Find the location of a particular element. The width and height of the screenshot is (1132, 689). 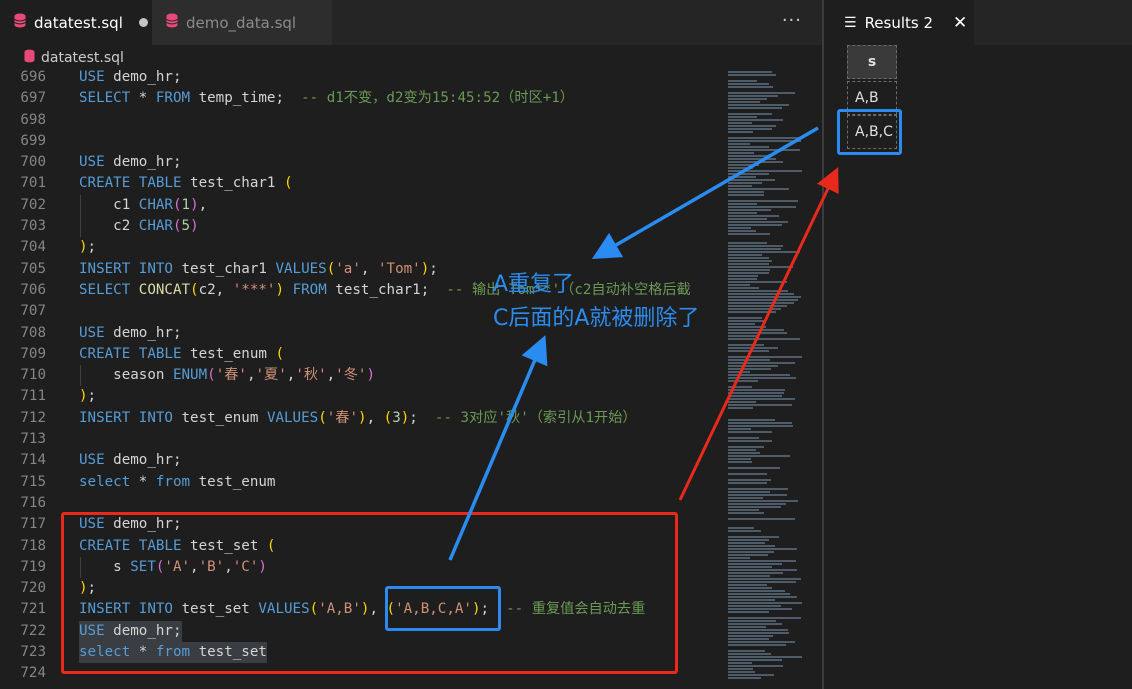

code-line: 710 season ENUM('春','夏','秋','冬') is located at coordinates (360, 376).